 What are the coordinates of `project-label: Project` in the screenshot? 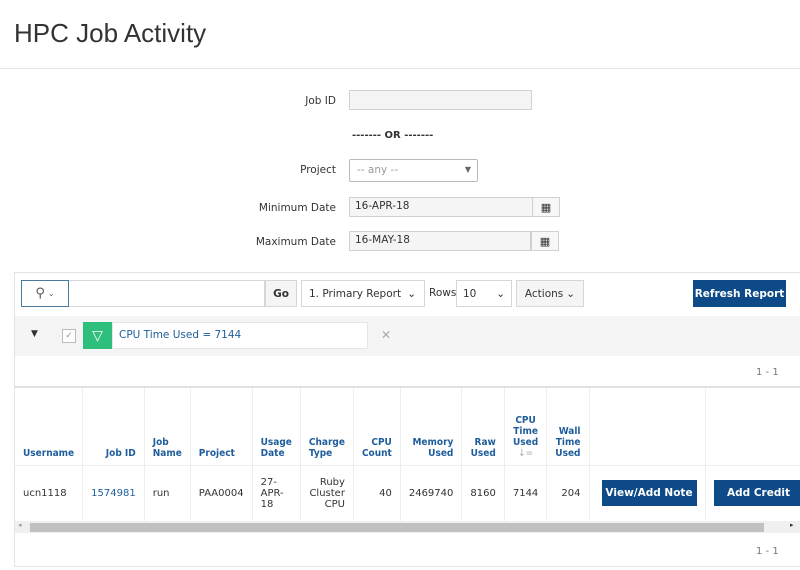 It's located at (318, 170).